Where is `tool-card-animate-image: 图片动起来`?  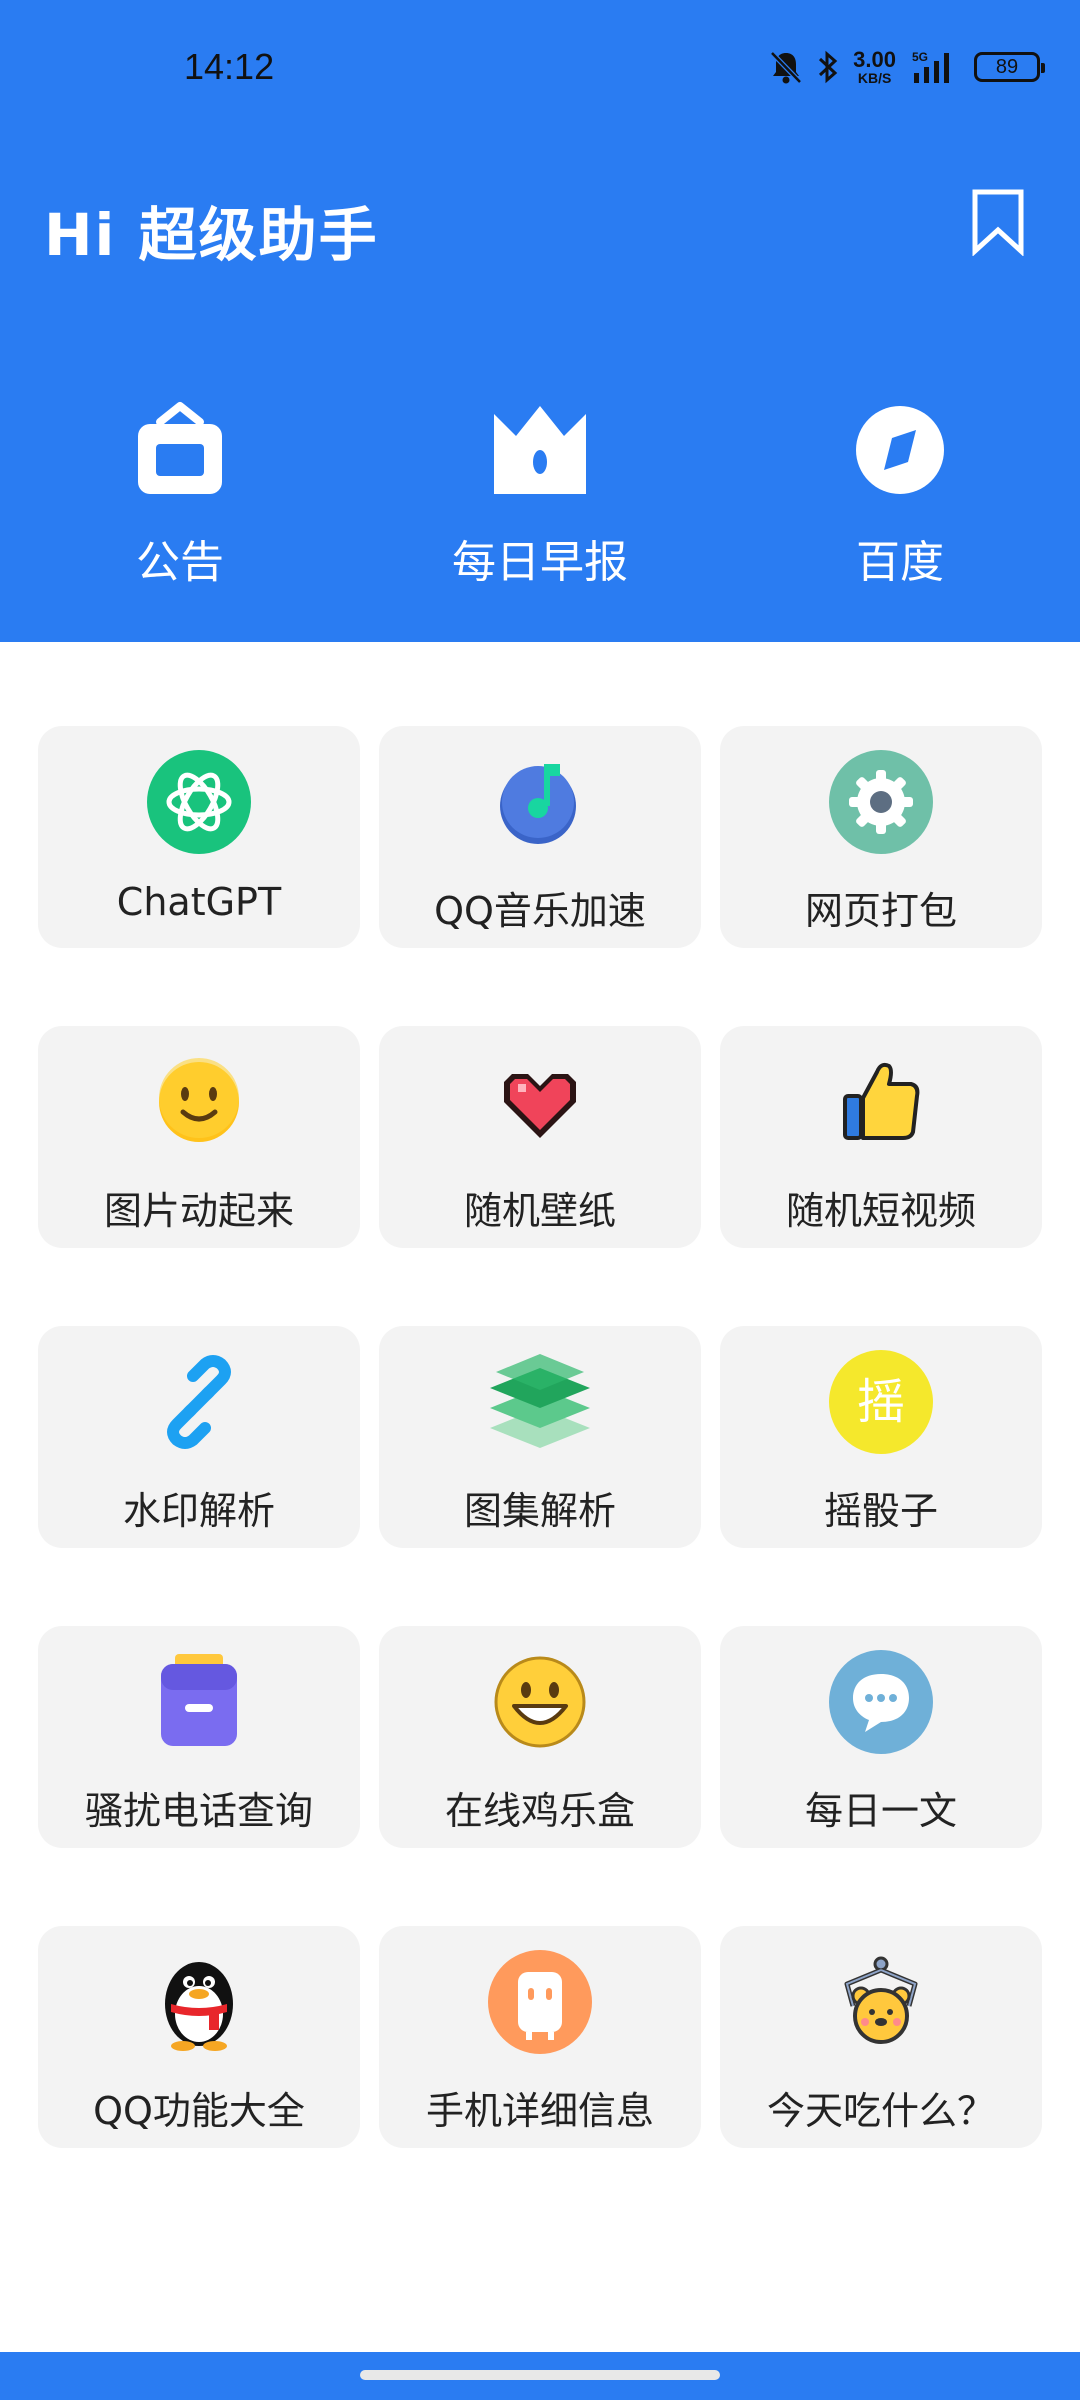
tool-card-animate-image: 图片动起来 is located at coordinates (199, 1137).